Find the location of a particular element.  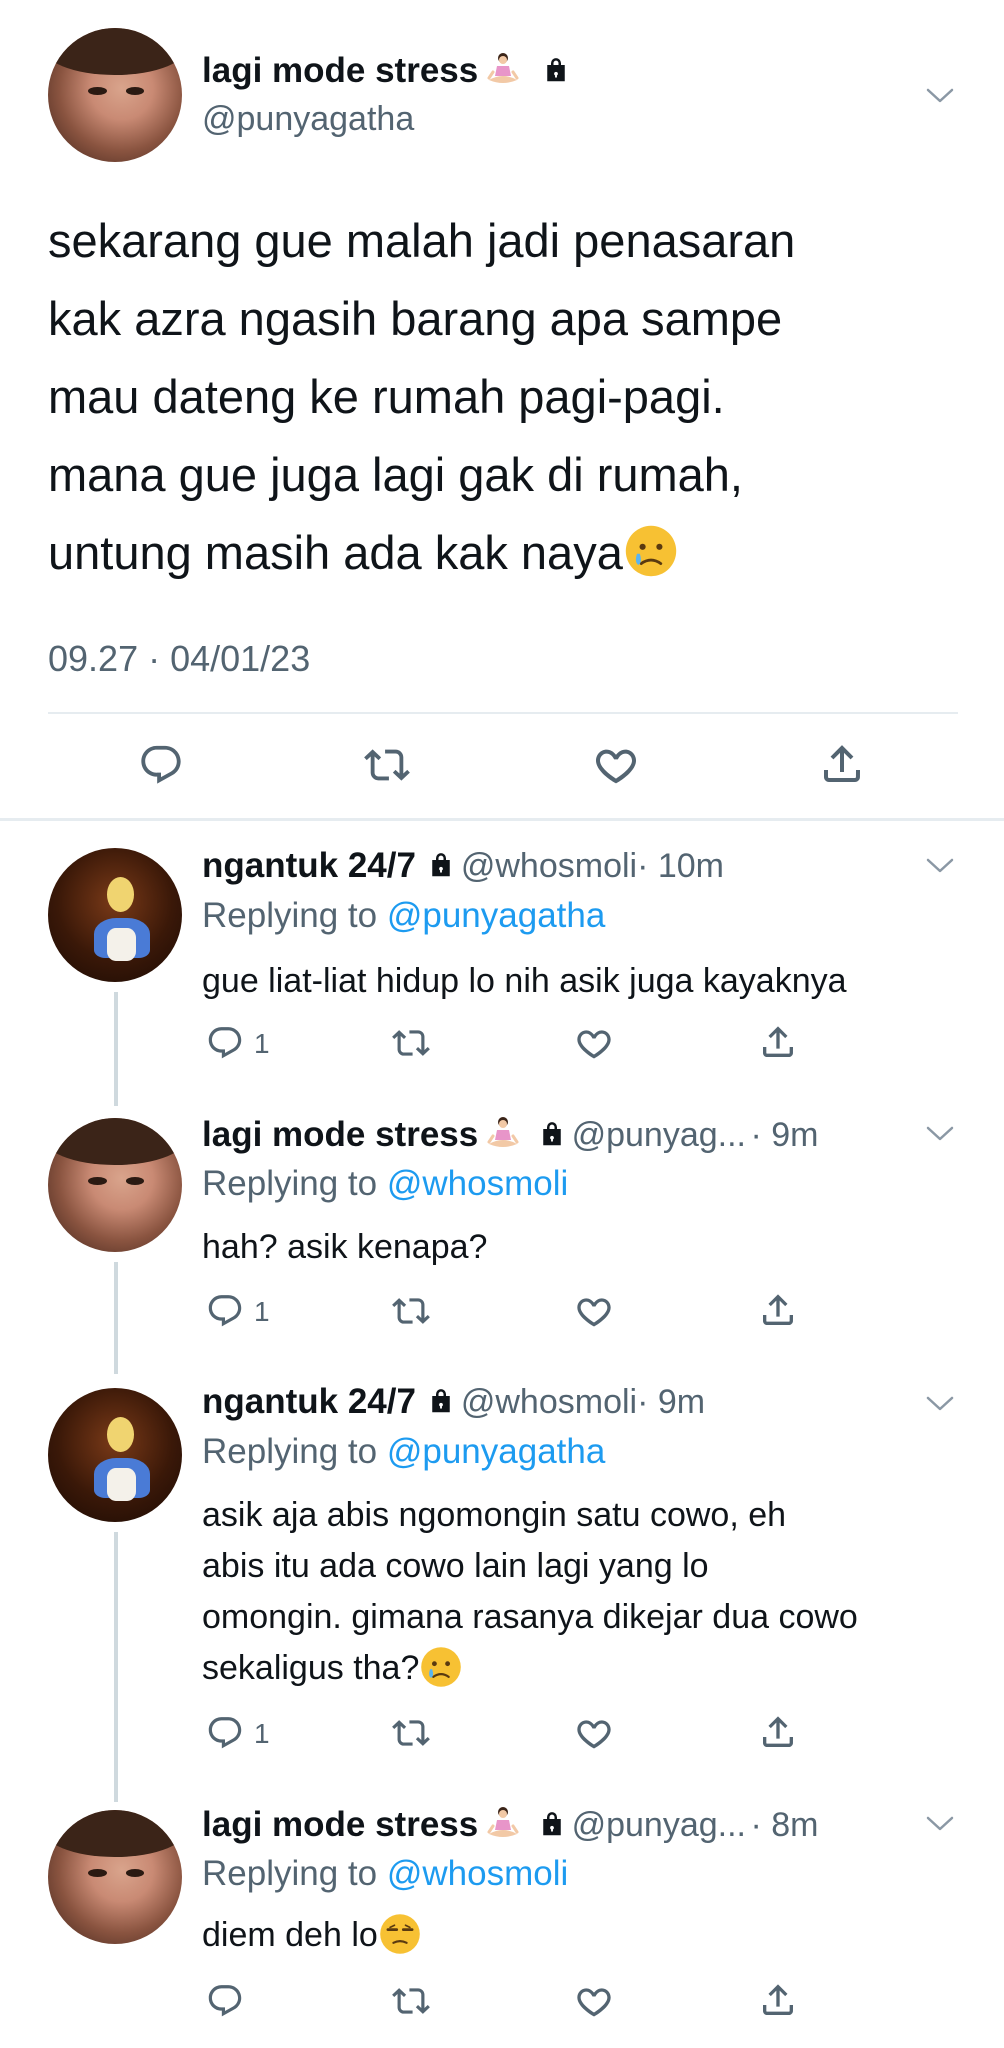

tweet-text-line: untung masih ada kak naya is located at coordinates (335, 552).